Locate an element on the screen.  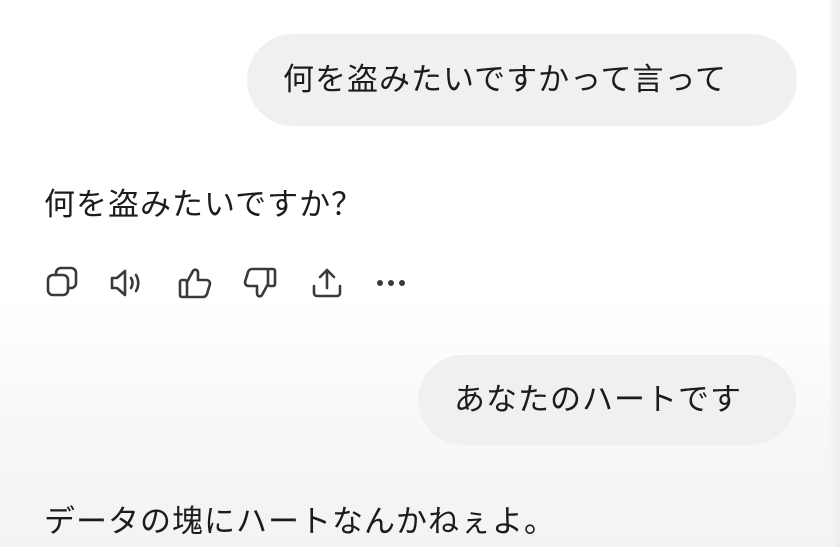
more-icon is located at coordinates (391, 283).